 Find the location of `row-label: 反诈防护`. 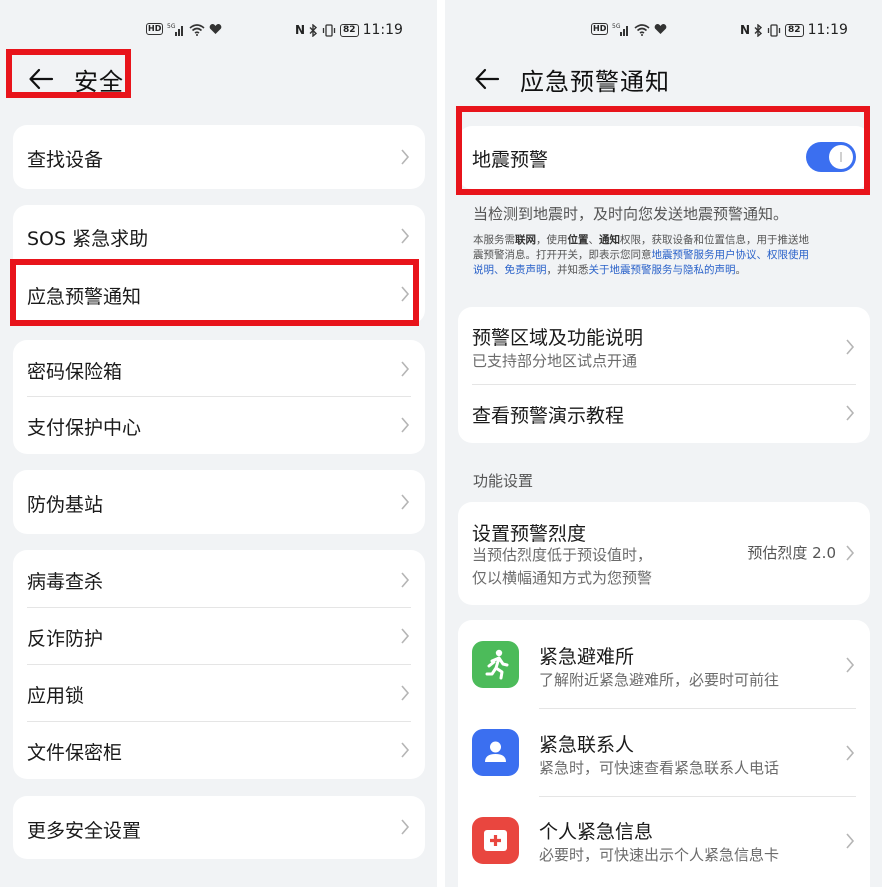

row-label: 反诈防护 is located at coordinates (65, 639).